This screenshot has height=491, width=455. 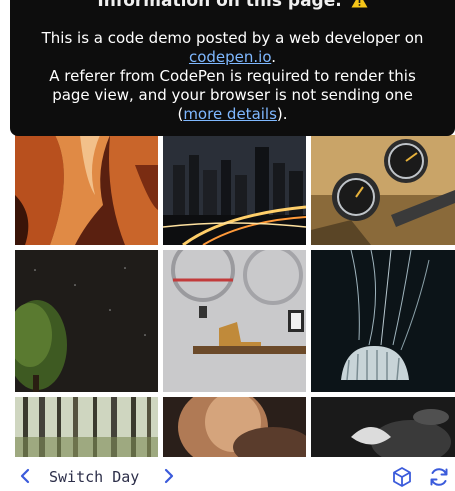 I want to click on notice-paren-close: )., so click(x=282, y=114).